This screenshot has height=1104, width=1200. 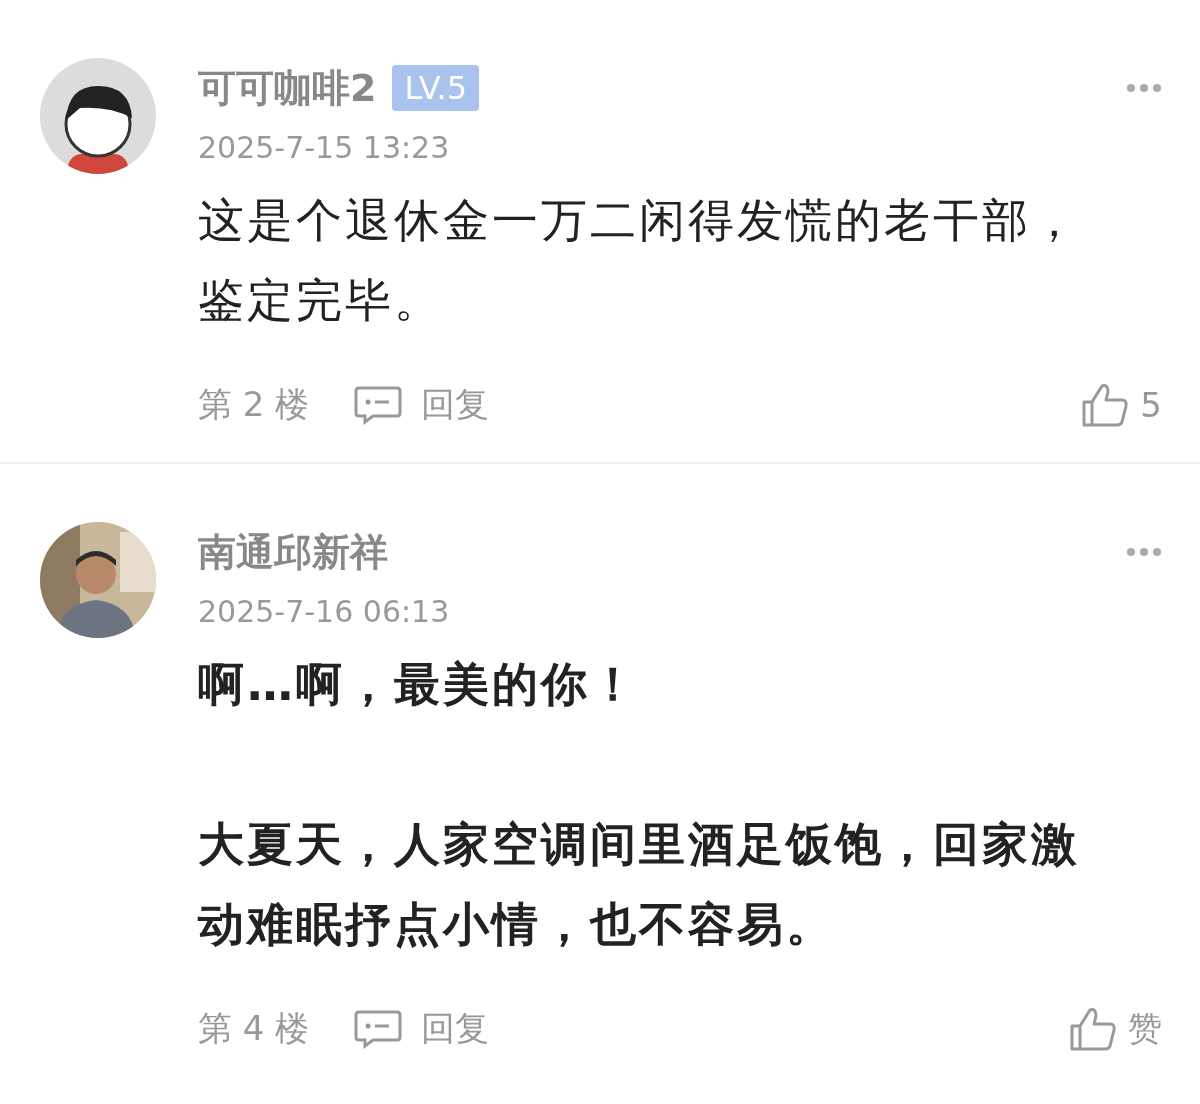 I want to click on username: 南通邱新祥, so click(x=293, y=552).